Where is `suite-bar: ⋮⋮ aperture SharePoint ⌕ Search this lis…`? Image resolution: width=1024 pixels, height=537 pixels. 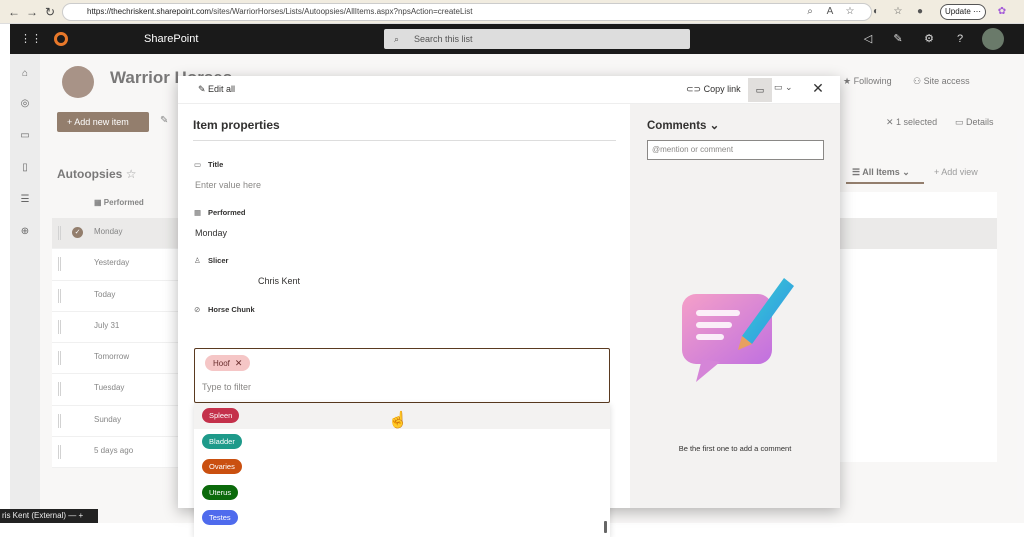
suite-bar: ⋮⋮ aperture SharePoint ⌕ Search this lis… is located at coordinates (517, 47).